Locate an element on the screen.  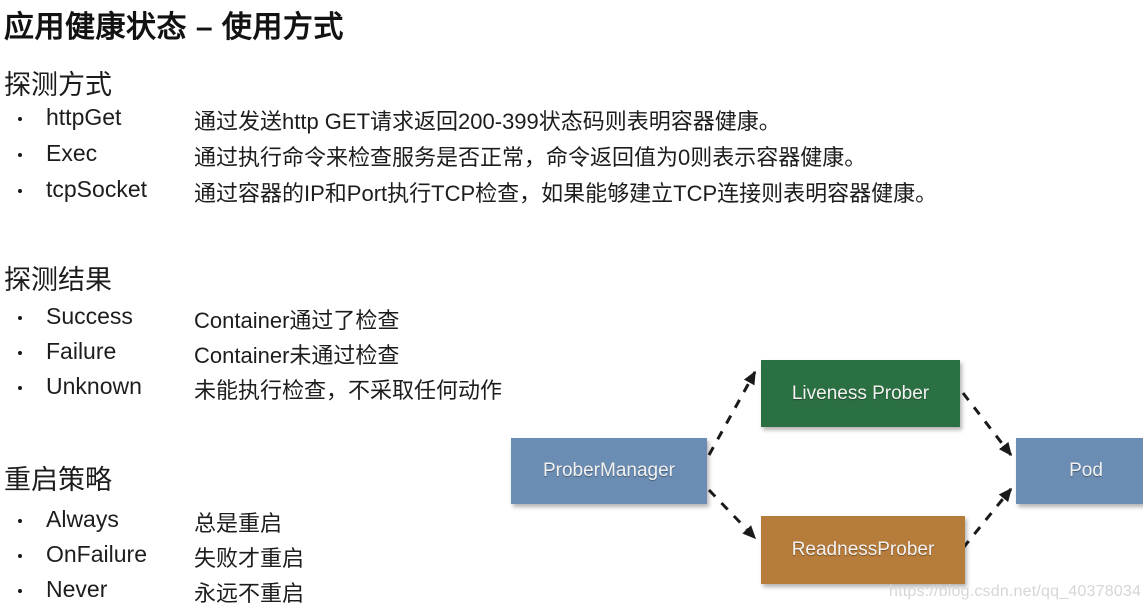
diagram-node-label: ReadnessProber is located at coordinates (863, 549).